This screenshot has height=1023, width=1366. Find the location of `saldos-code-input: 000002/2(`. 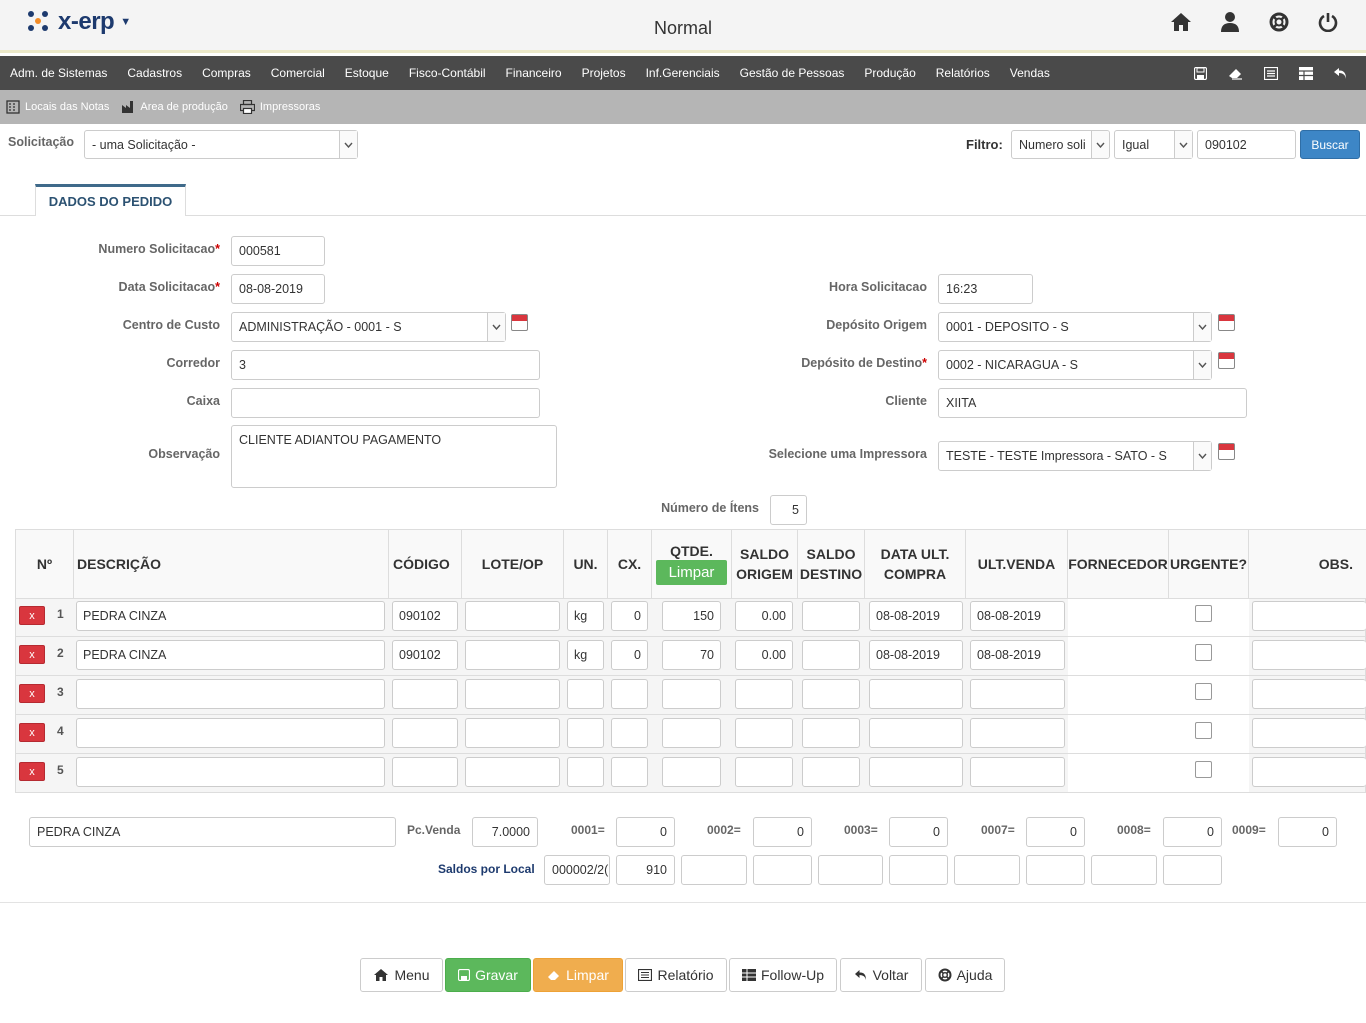

saldos-code-input: 000002/2( is located at coordinates (577, 870).